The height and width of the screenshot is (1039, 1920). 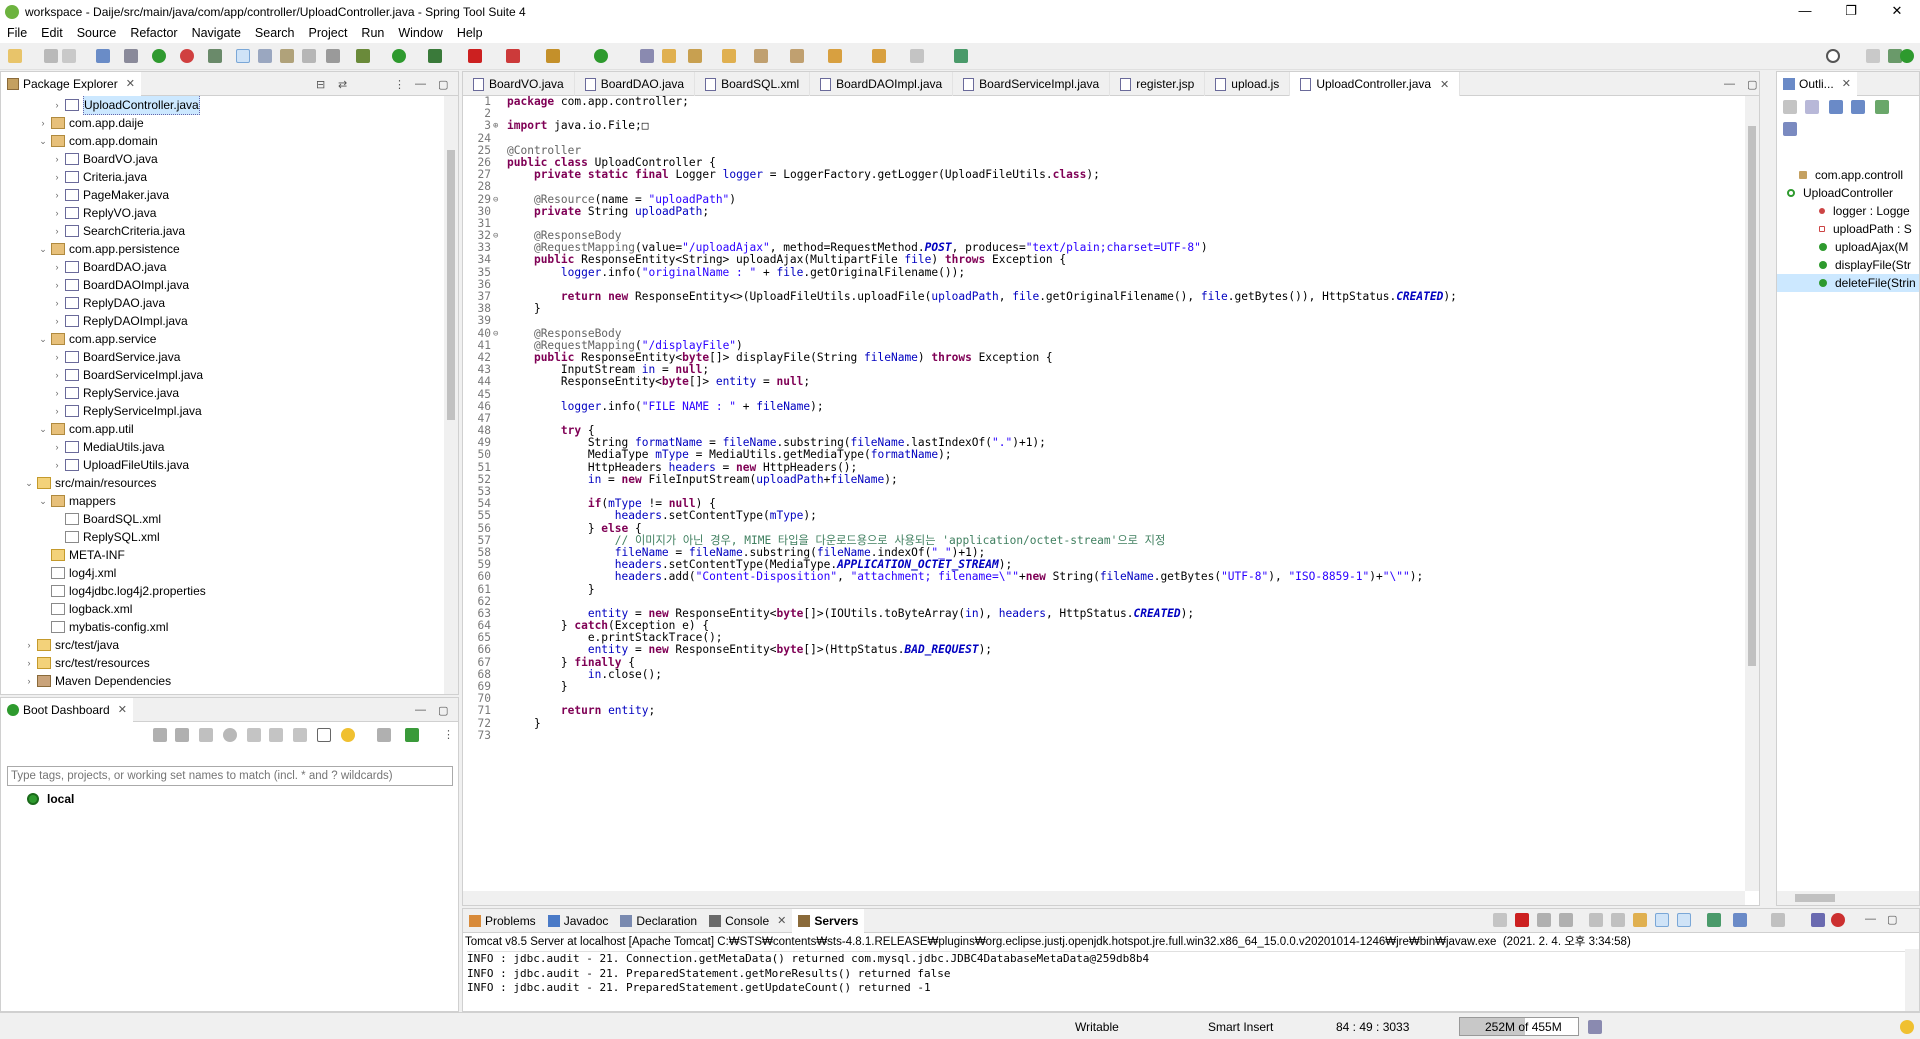 What do you see at coordinates (1790, 129) in the screenshot?
I see `hide-local-types-icon` at bounding box center [1790, 129].